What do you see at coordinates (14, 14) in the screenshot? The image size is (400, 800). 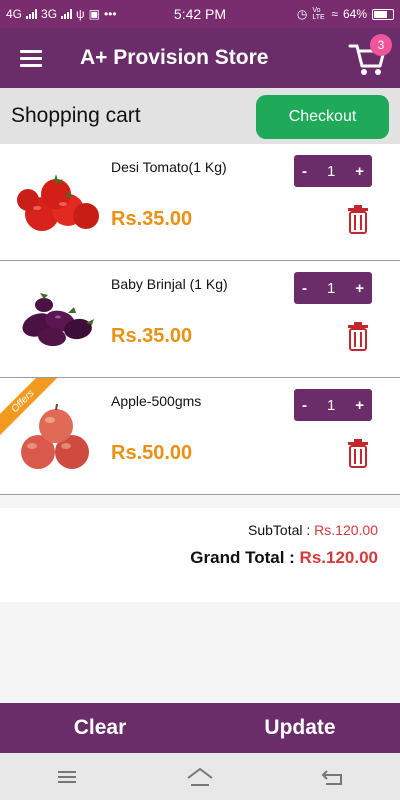 I see `network-type-1: 4G` at bounding box center [14, 14].